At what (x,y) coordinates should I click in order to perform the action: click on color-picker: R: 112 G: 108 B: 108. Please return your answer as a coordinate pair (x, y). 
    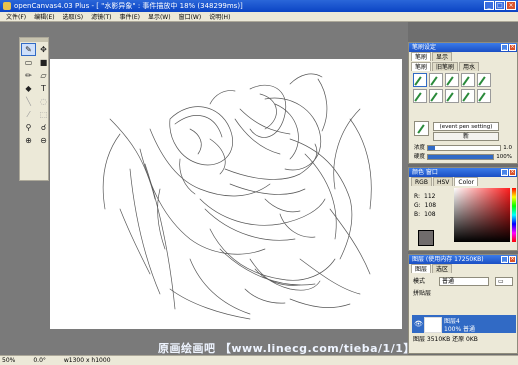
    Looking at the image, I should click on (464, 219).